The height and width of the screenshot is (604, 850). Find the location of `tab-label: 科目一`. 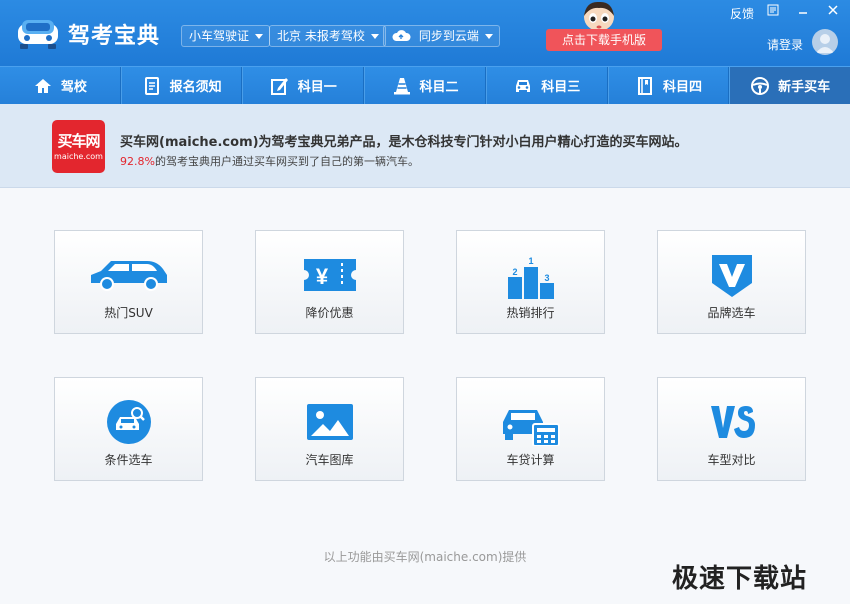

tab-label: 科目一 is located at coordinates (317, 87).